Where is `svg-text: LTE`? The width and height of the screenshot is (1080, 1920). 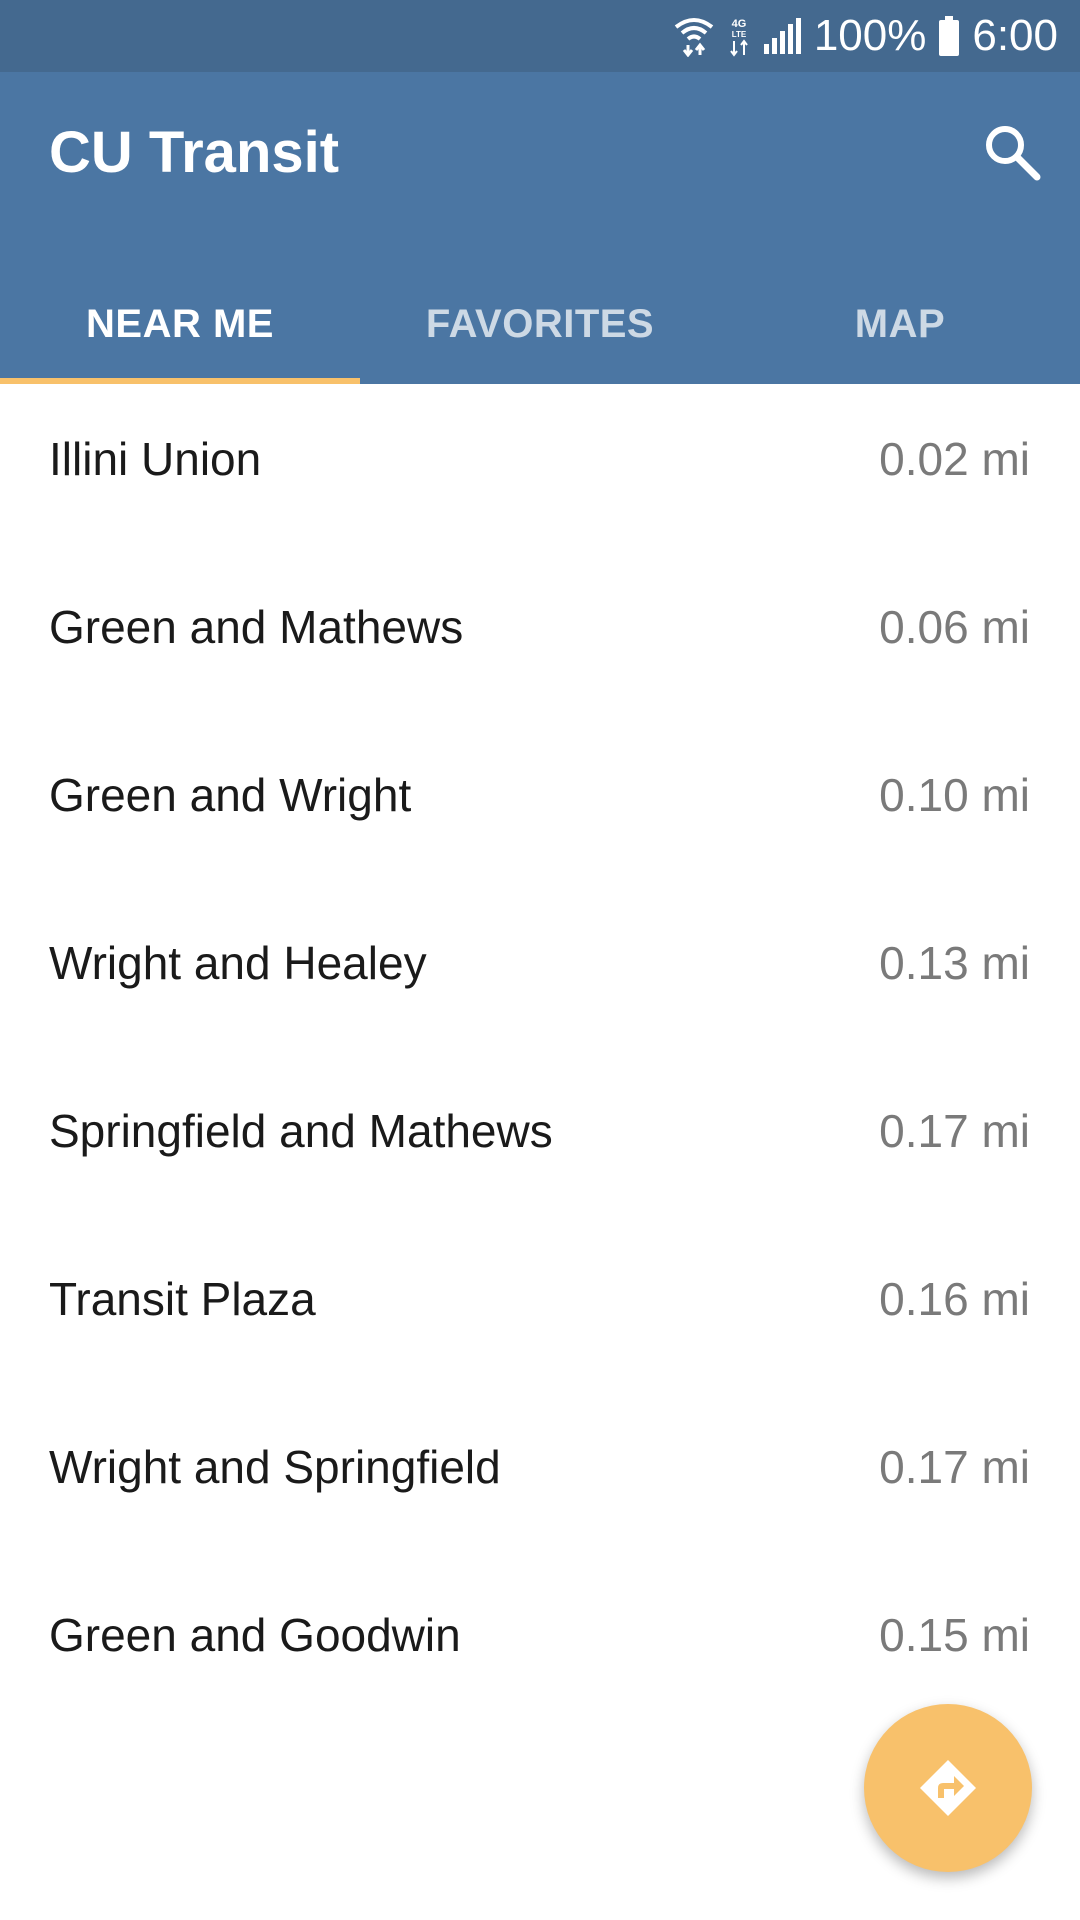 svg-text: LTE is located at coordinates (739, 34).